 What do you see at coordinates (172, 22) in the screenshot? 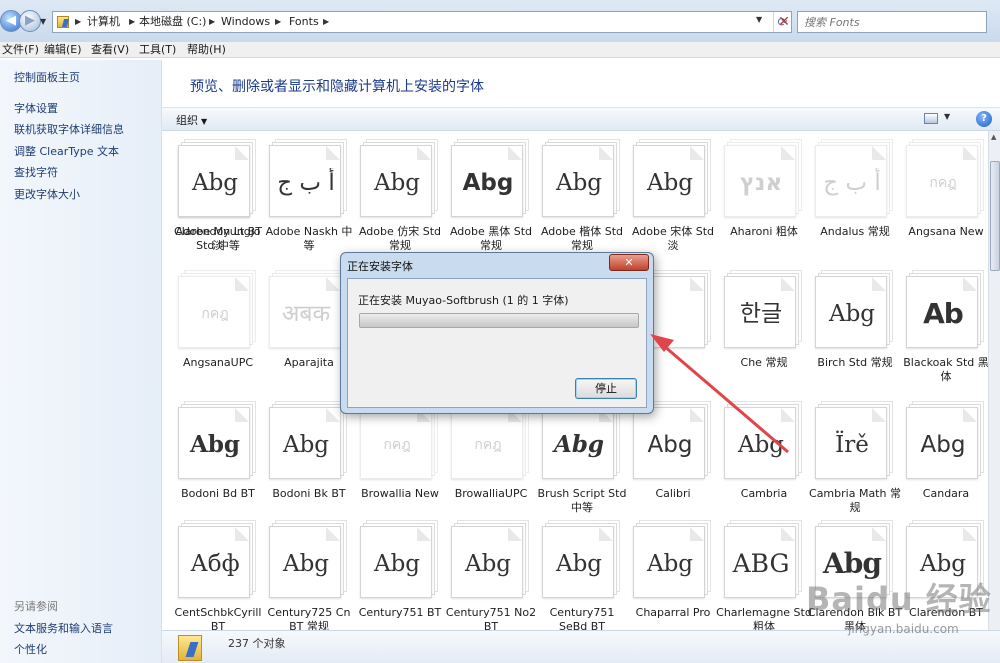
I see `crumb-local-disk: 本地磁盘 (C:)` at bounding box center [172, 22].